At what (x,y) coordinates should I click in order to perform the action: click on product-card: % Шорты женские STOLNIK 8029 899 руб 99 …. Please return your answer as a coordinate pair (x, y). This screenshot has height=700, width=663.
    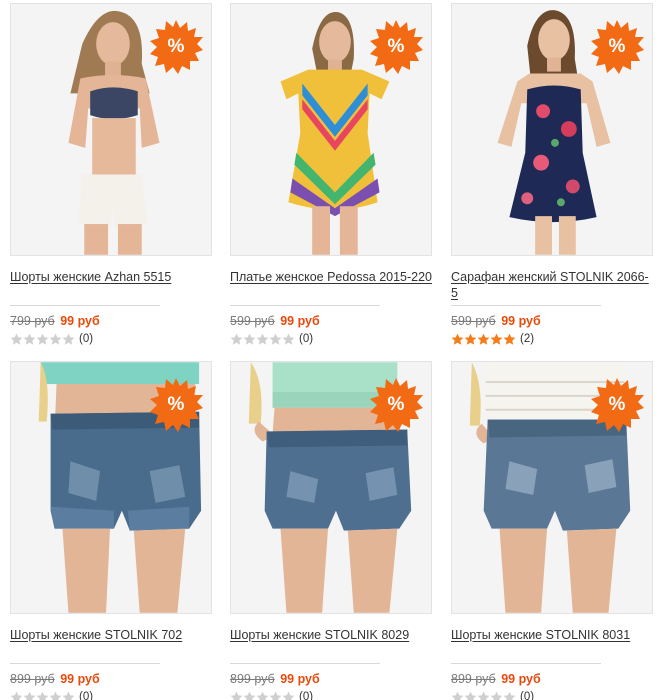
    Looking at the image, I should click on (331, 530).